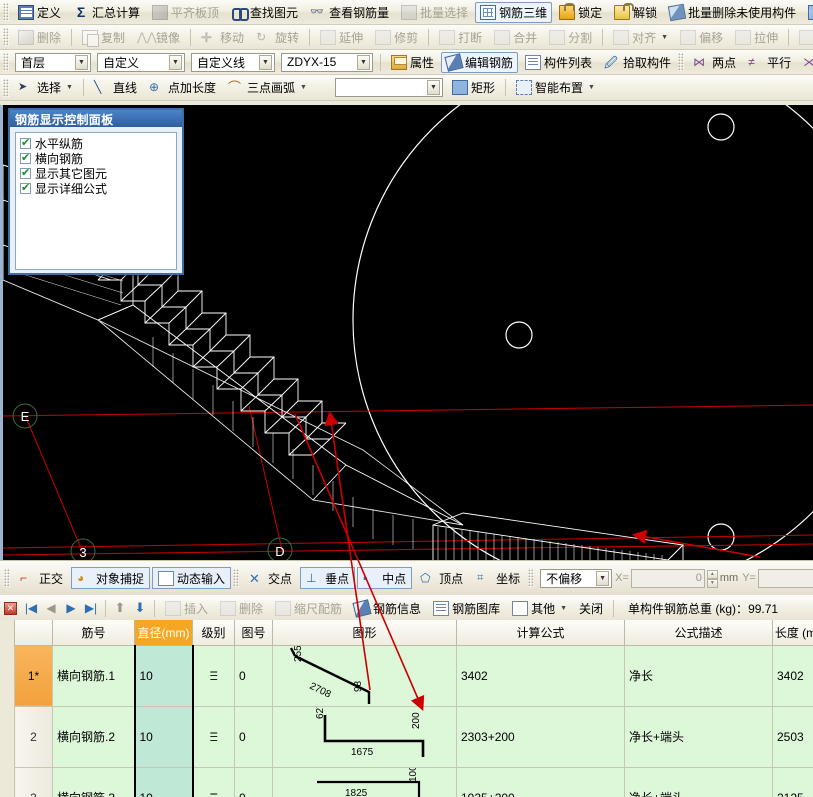 This screenshot has width=813, height=797. I want to click on button-parallel: ≠ 平行, so click(769, 62).